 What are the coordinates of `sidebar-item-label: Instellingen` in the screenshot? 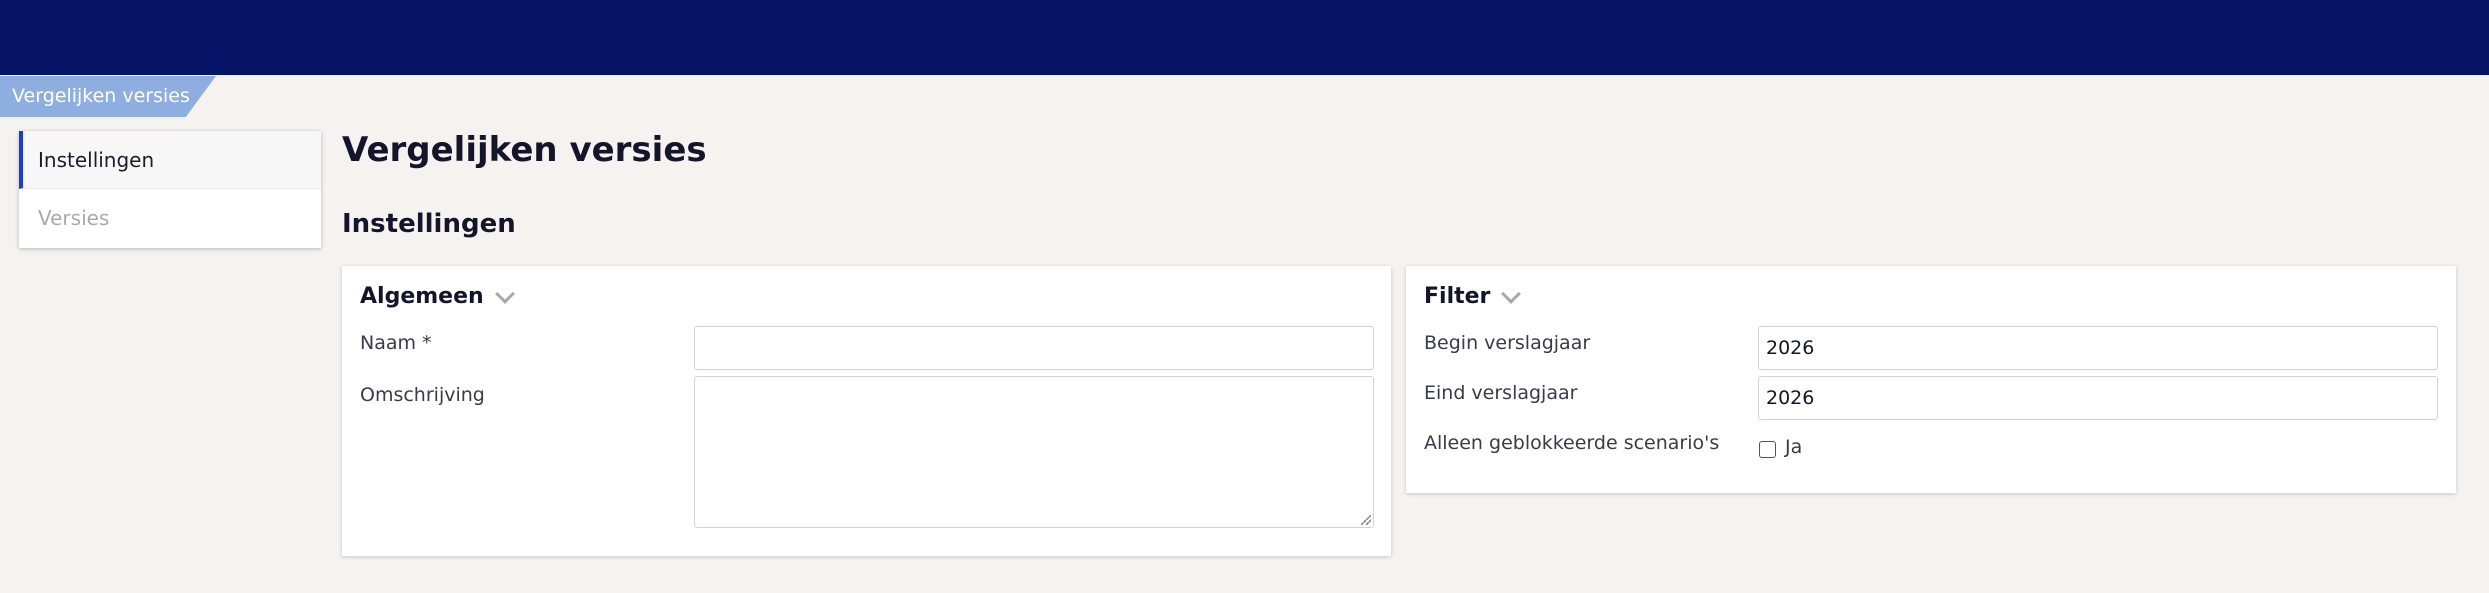 It's located at (96, 160).